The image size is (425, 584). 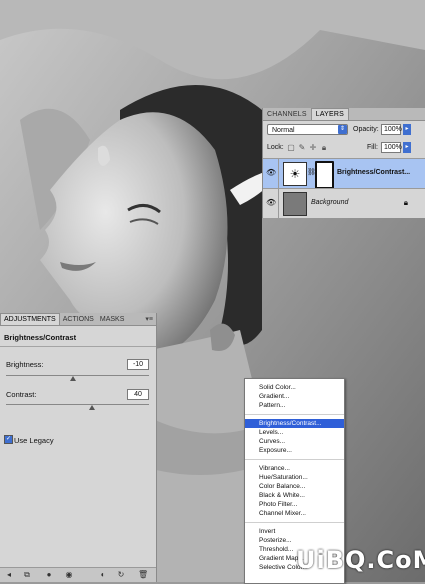 What do you see at coordinates (372, 147) in the screenshot?
I see `fill-label: Fill:` at bounding box center [372, 147].